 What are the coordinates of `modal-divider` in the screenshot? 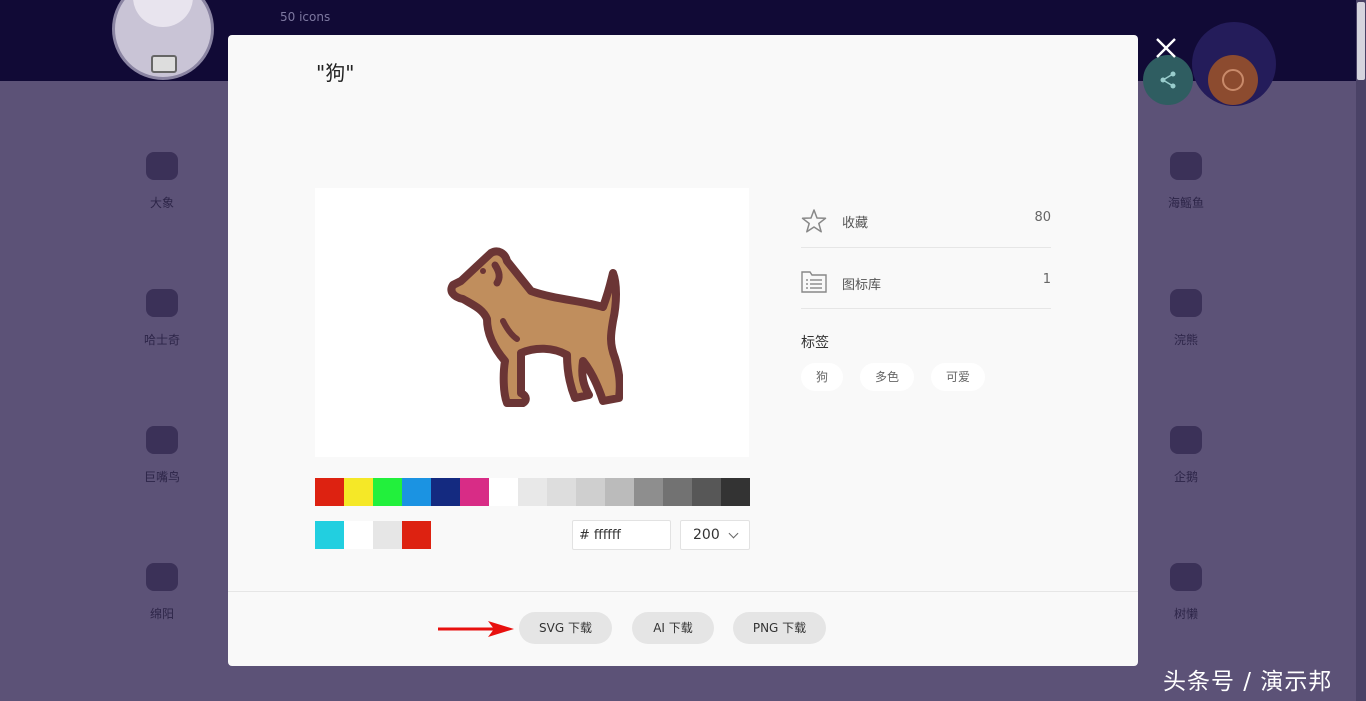 It's located at (683, 591).